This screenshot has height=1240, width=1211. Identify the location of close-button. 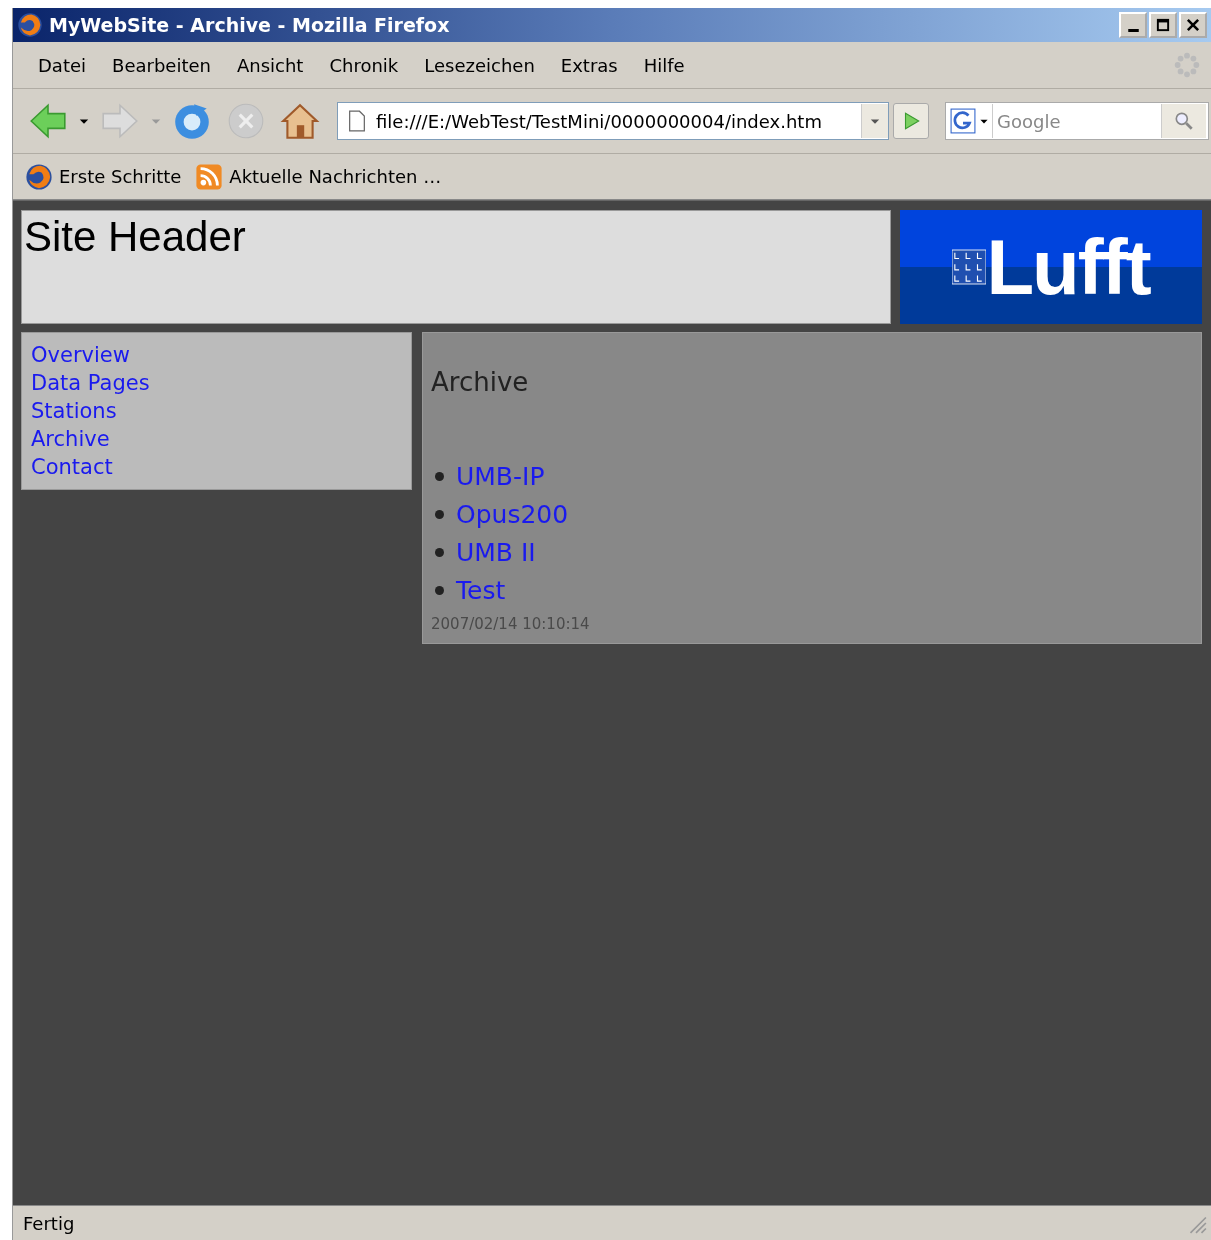
(1193, 25).